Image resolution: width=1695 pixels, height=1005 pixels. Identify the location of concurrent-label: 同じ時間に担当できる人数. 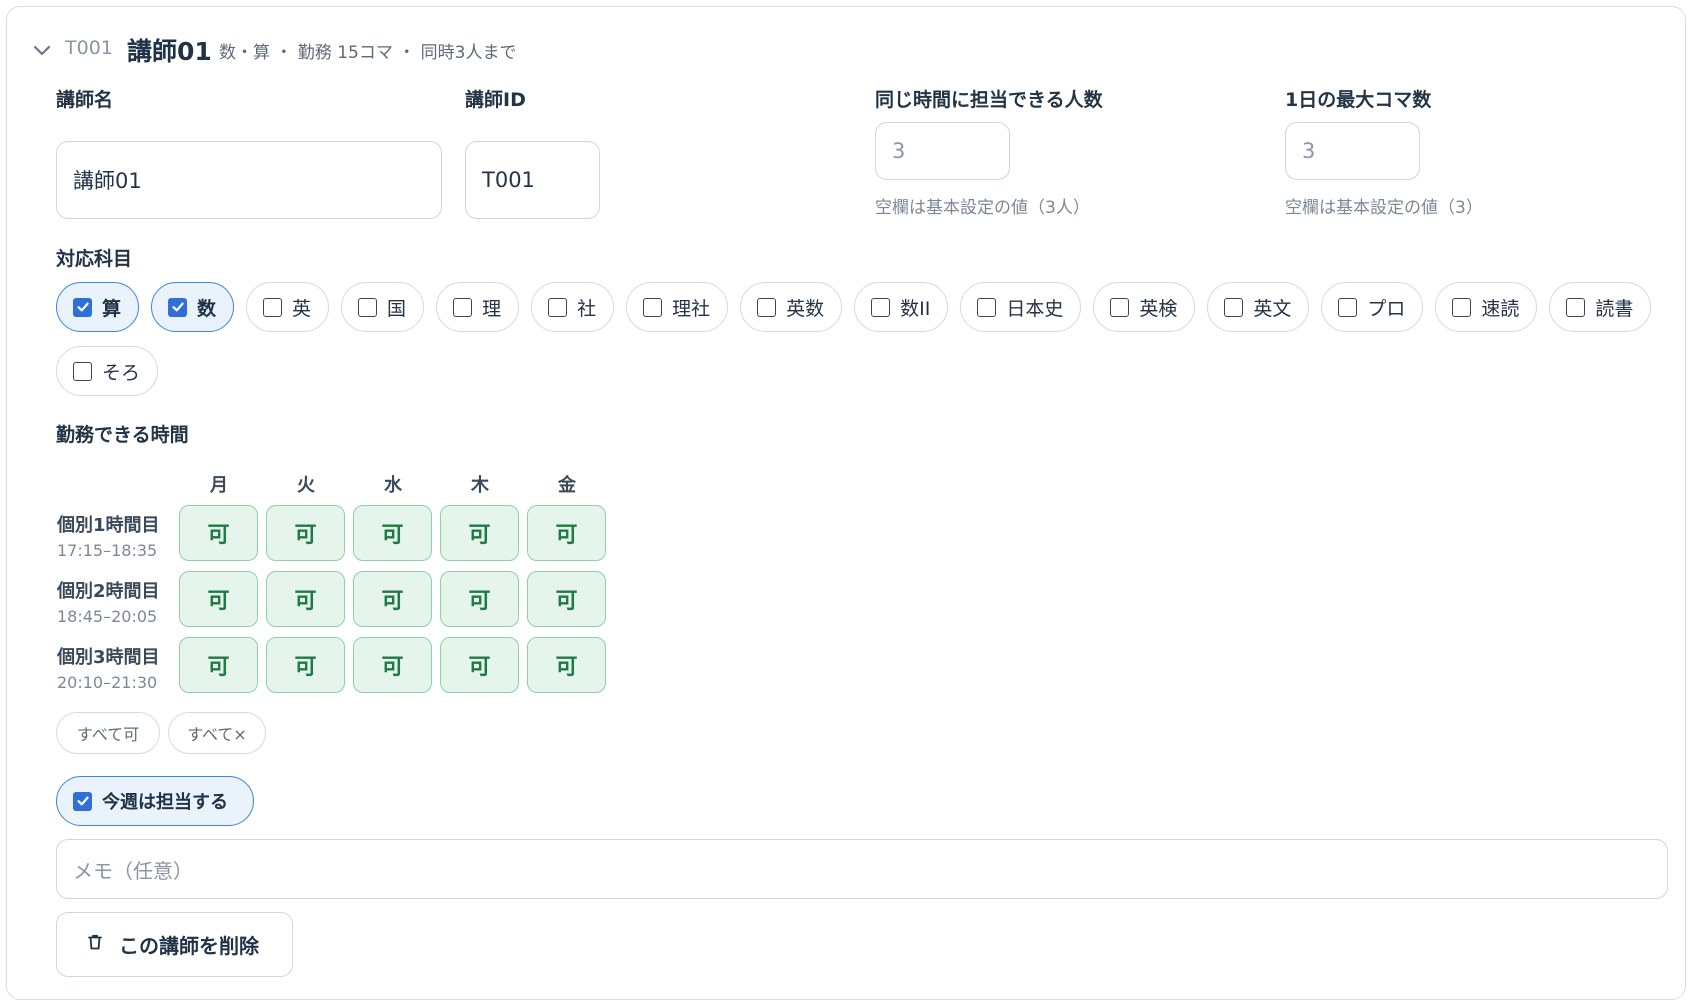
(989, 100).